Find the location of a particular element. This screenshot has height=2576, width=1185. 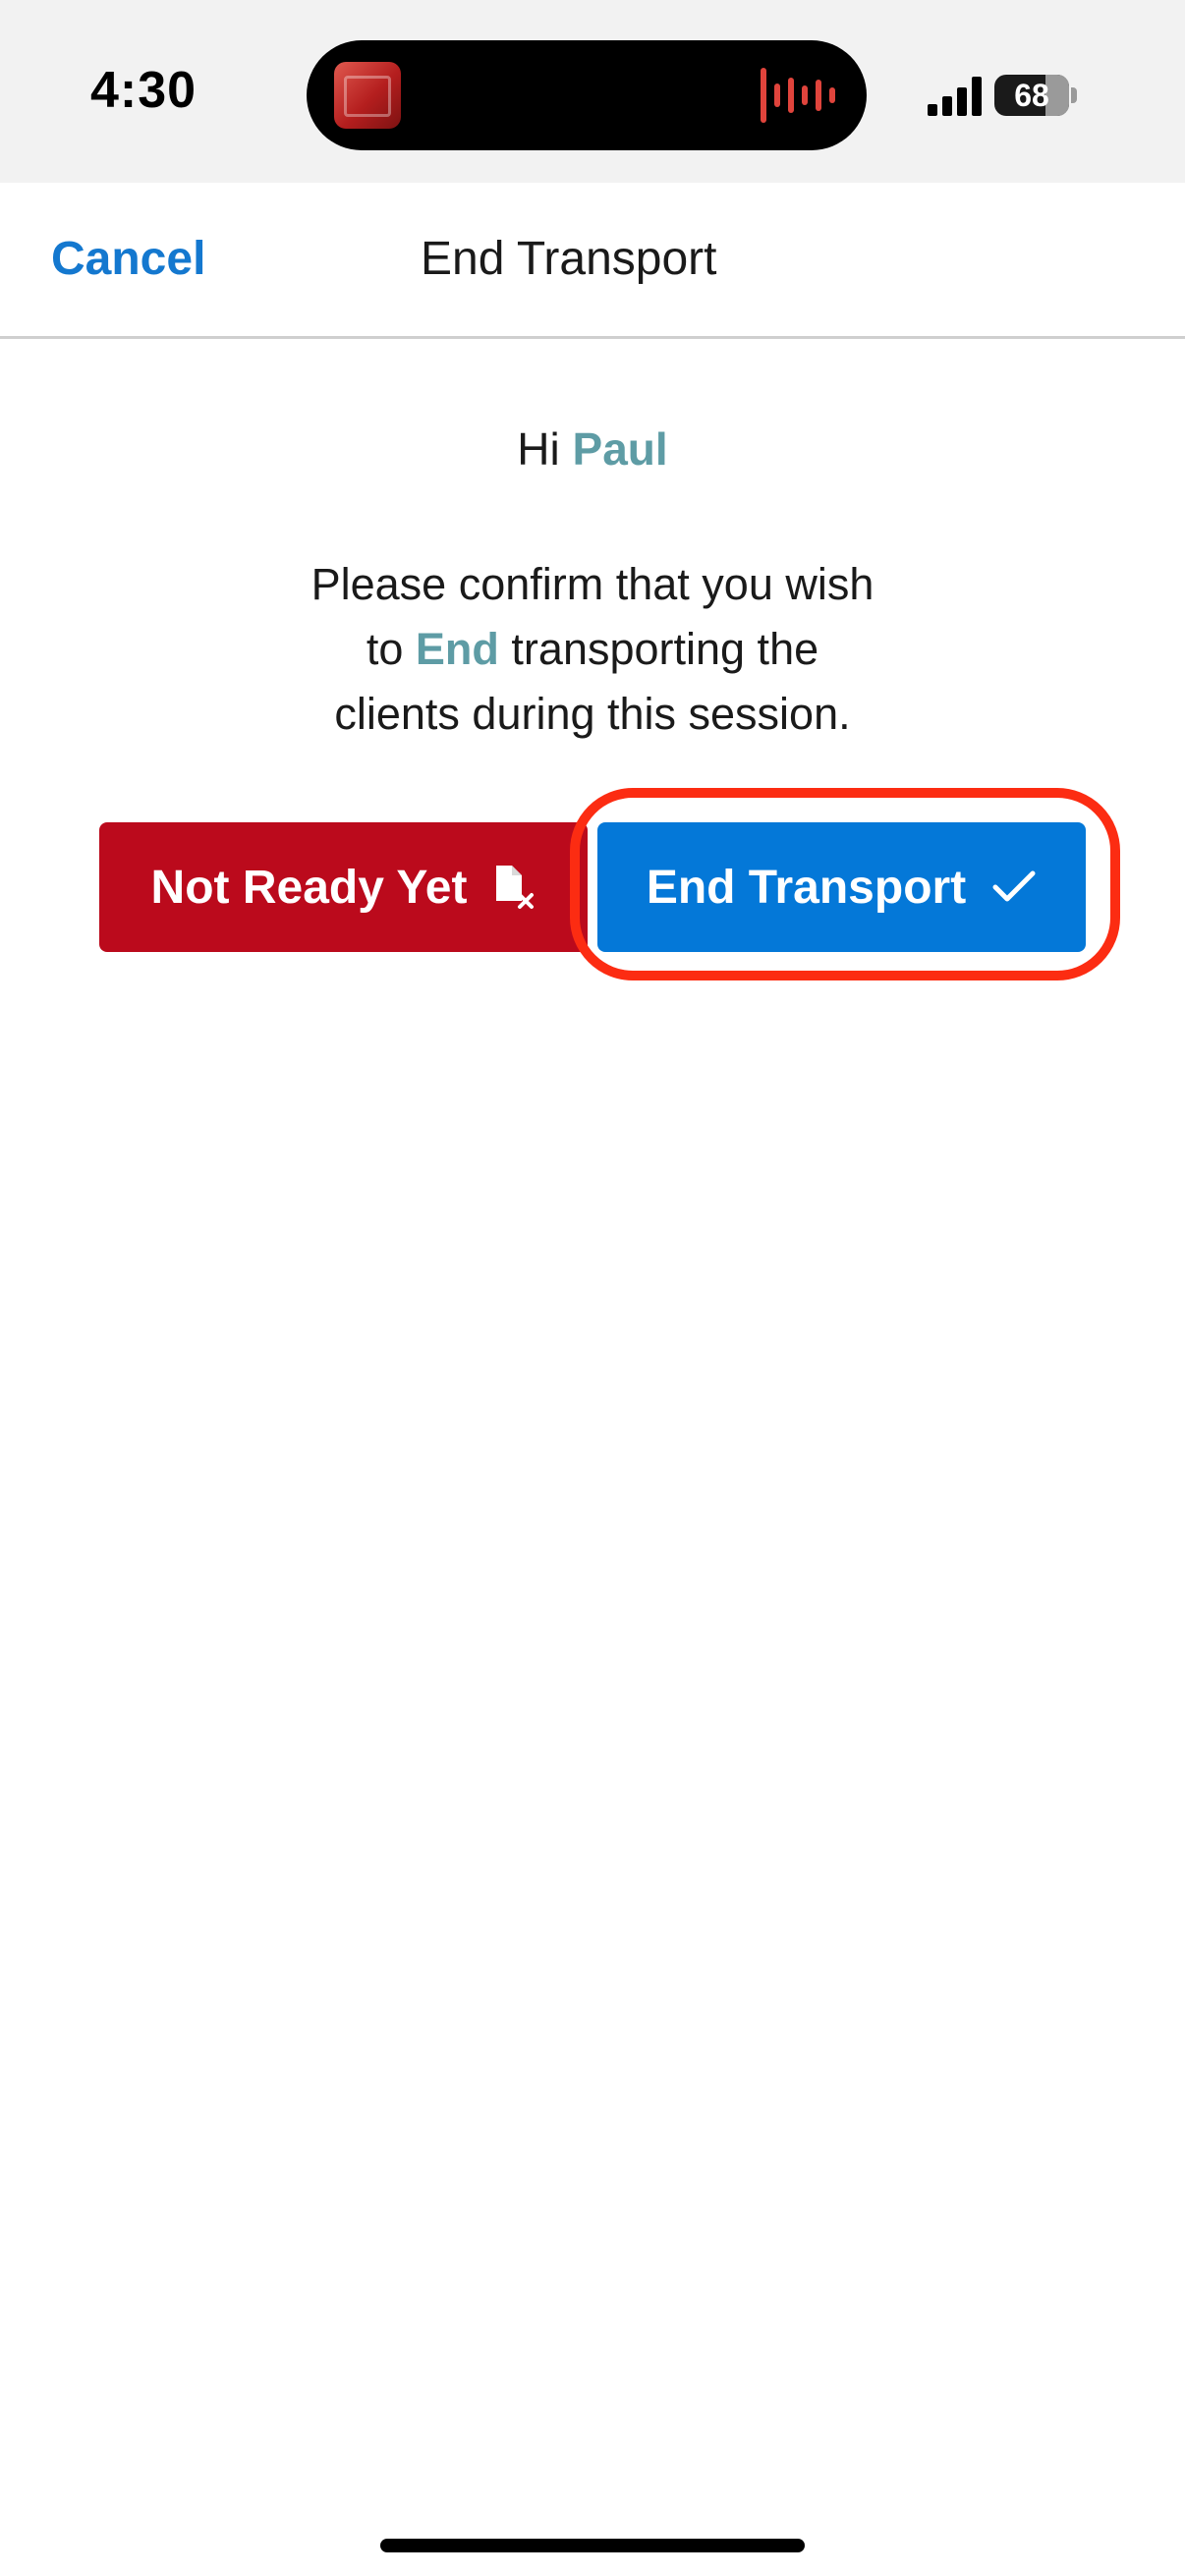

battery-level: 68 is located at coordinates (1031, 95).